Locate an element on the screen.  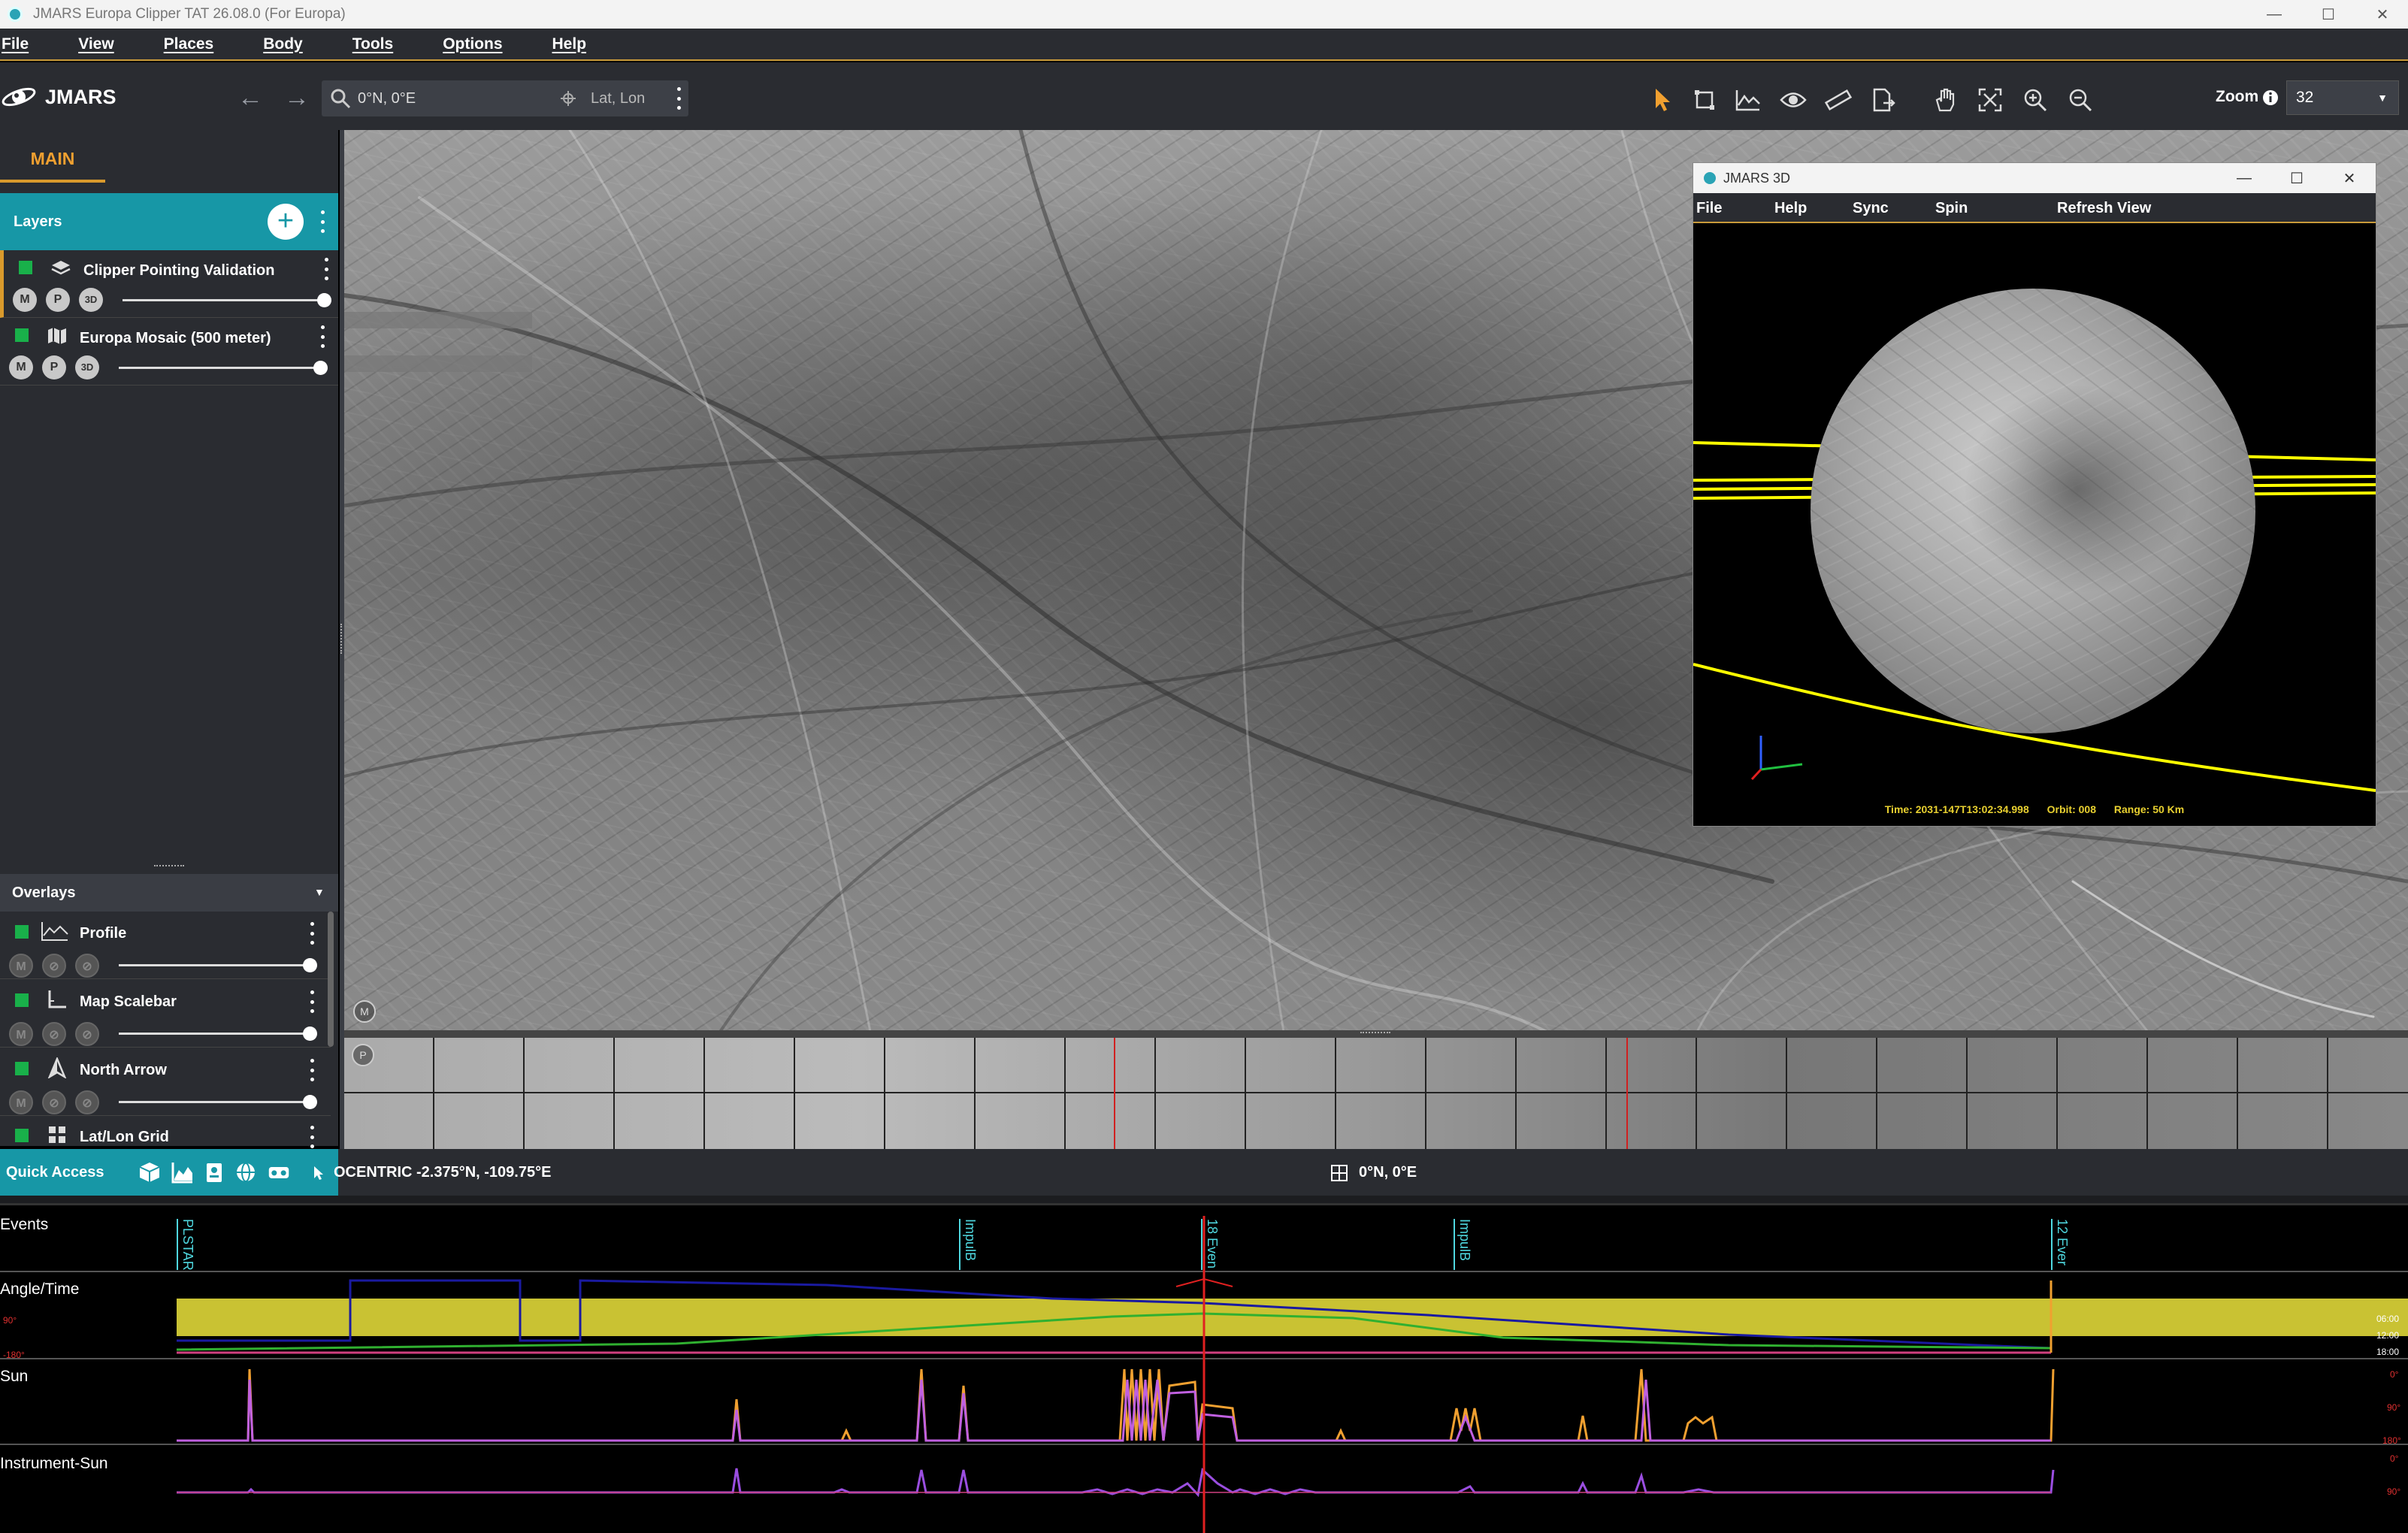
menu-options: Options is located at coordinates (472, 44).